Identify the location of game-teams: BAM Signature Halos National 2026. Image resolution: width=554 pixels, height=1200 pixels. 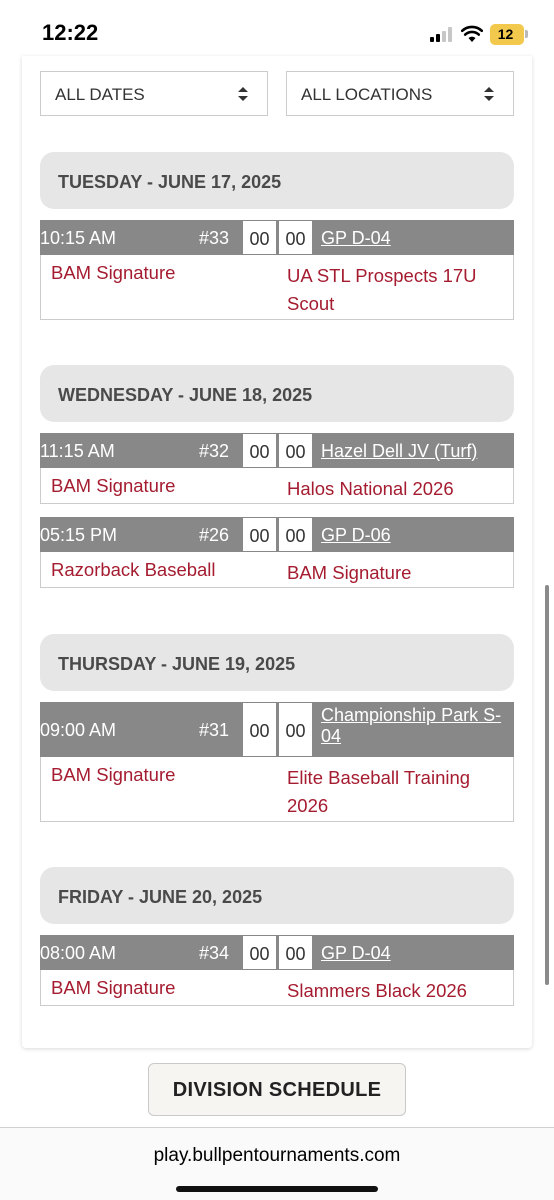
(277, 486).